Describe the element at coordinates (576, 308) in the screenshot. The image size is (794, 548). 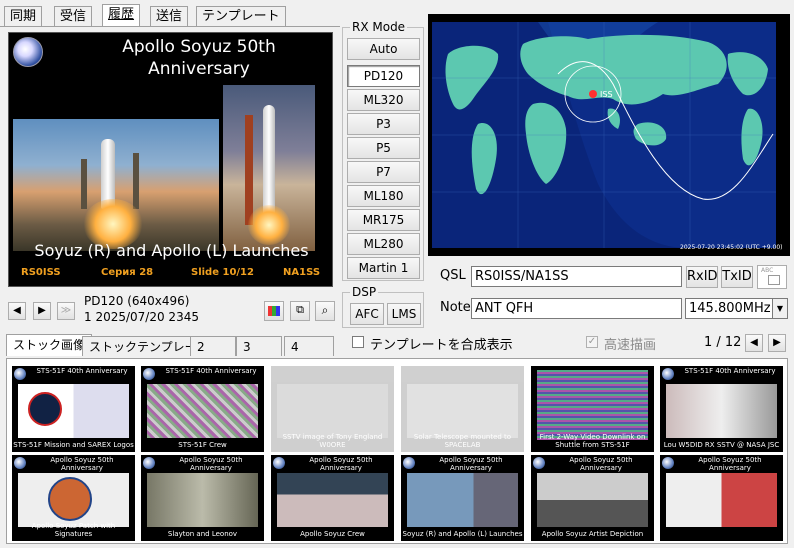
I see `note-field: ANT QFH` at that location.